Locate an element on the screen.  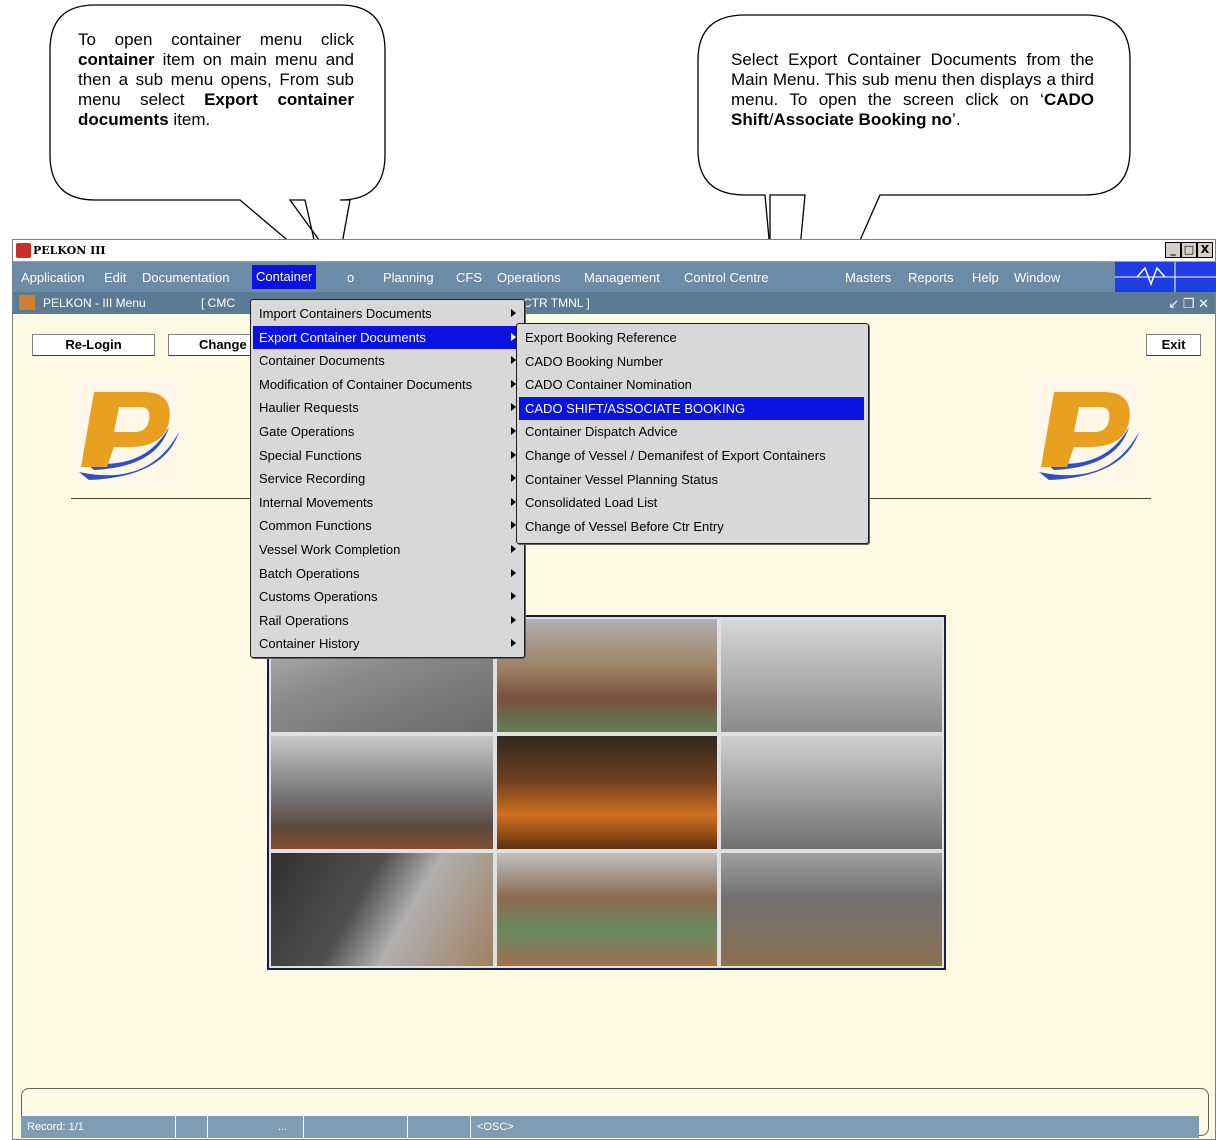
menu-operations: Operations is located at coordinates (529, 277).